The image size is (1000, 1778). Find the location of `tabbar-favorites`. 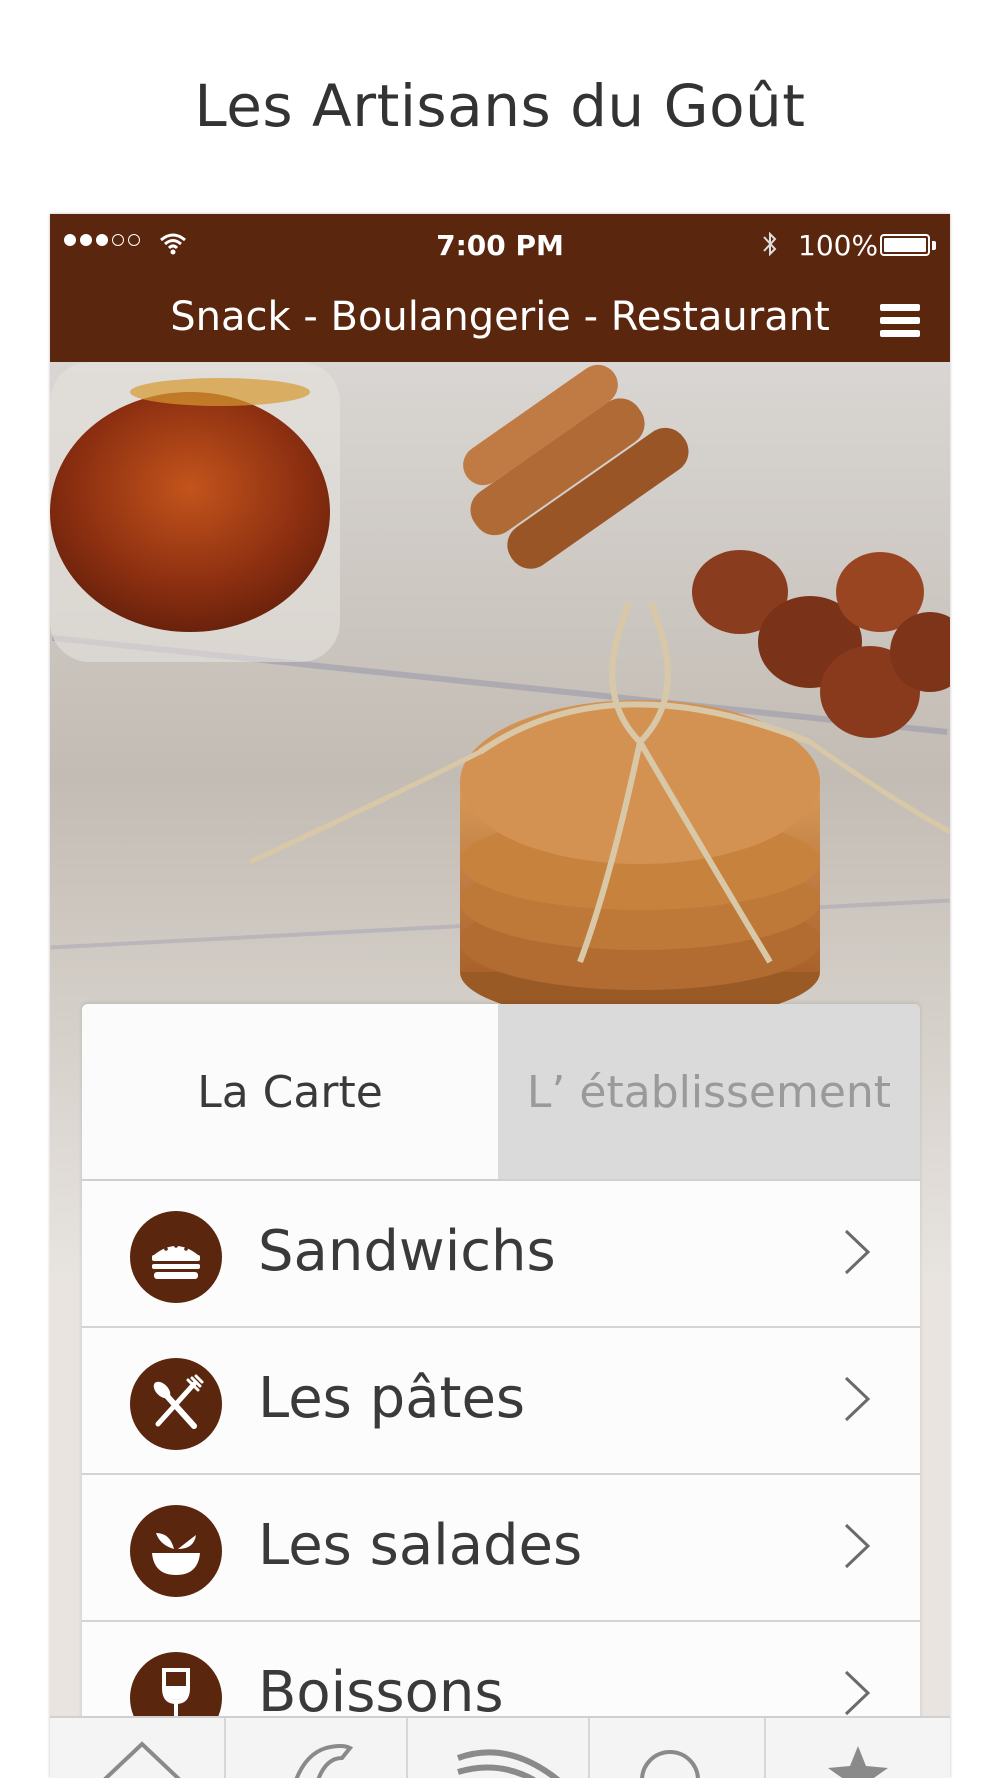

tabbar-favorites is located at coordinates (858, 1748).